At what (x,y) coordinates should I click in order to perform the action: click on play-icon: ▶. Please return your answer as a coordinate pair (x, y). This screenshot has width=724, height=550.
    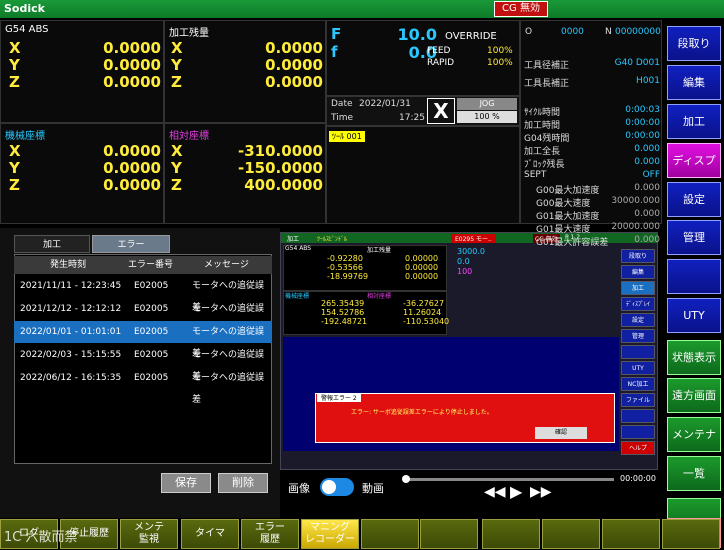
    Looking at the image, I should click on (516, 491).